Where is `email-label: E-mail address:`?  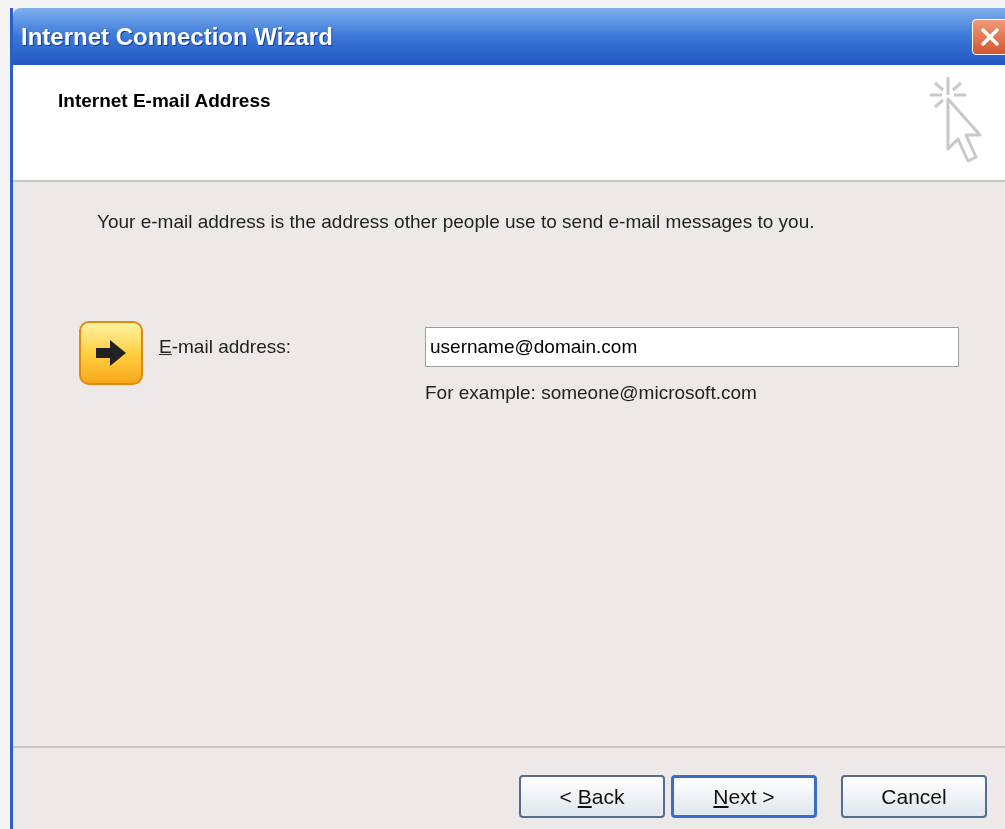 email-label: E-mail address: is located at coordinates (225, 346).